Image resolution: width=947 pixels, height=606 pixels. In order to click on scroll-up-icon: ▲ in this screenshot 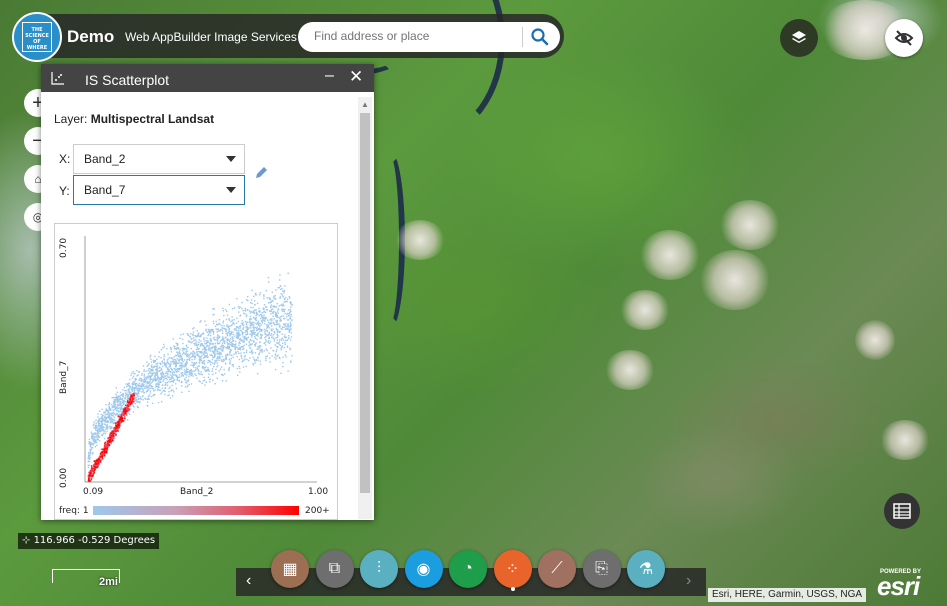, I will do `click(365, 104)`.